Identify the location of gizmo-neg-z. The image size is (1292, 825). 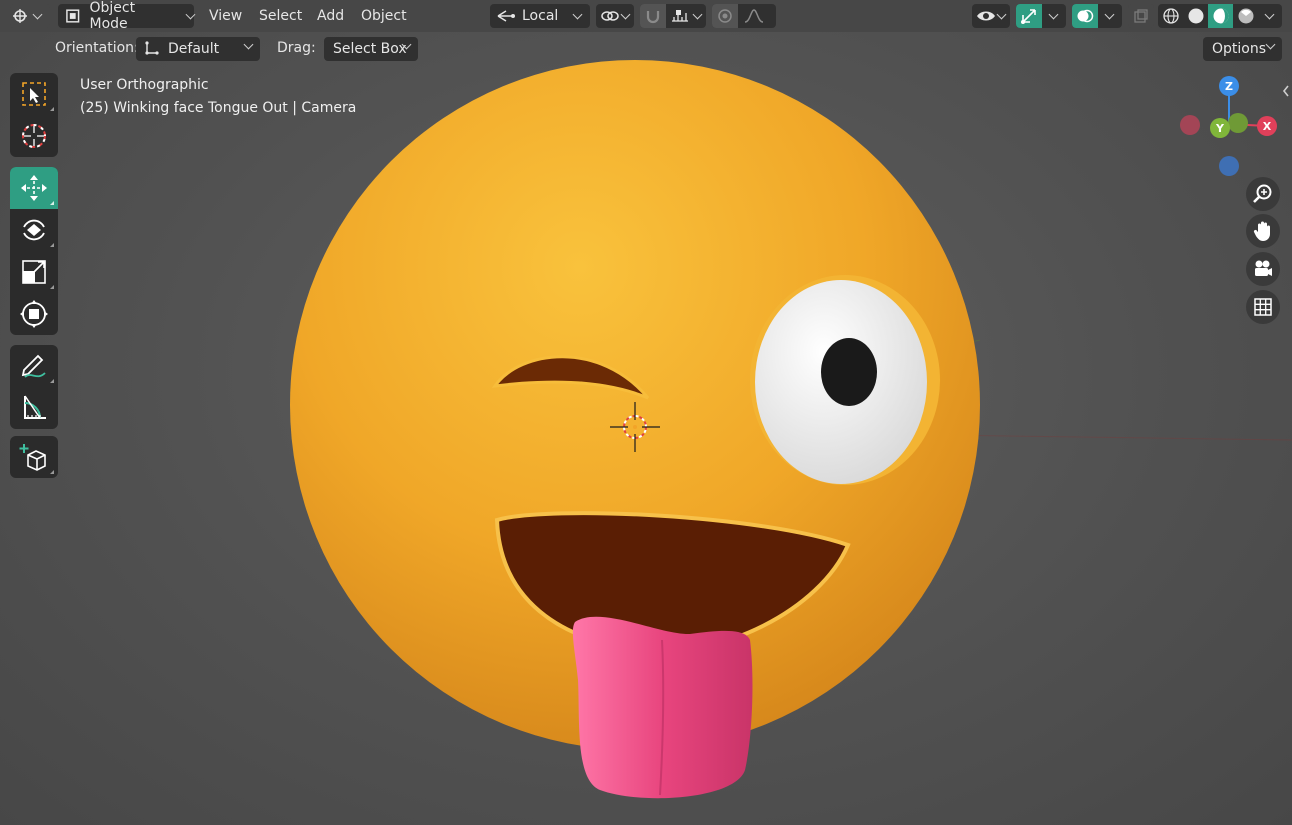
(1229, 166).